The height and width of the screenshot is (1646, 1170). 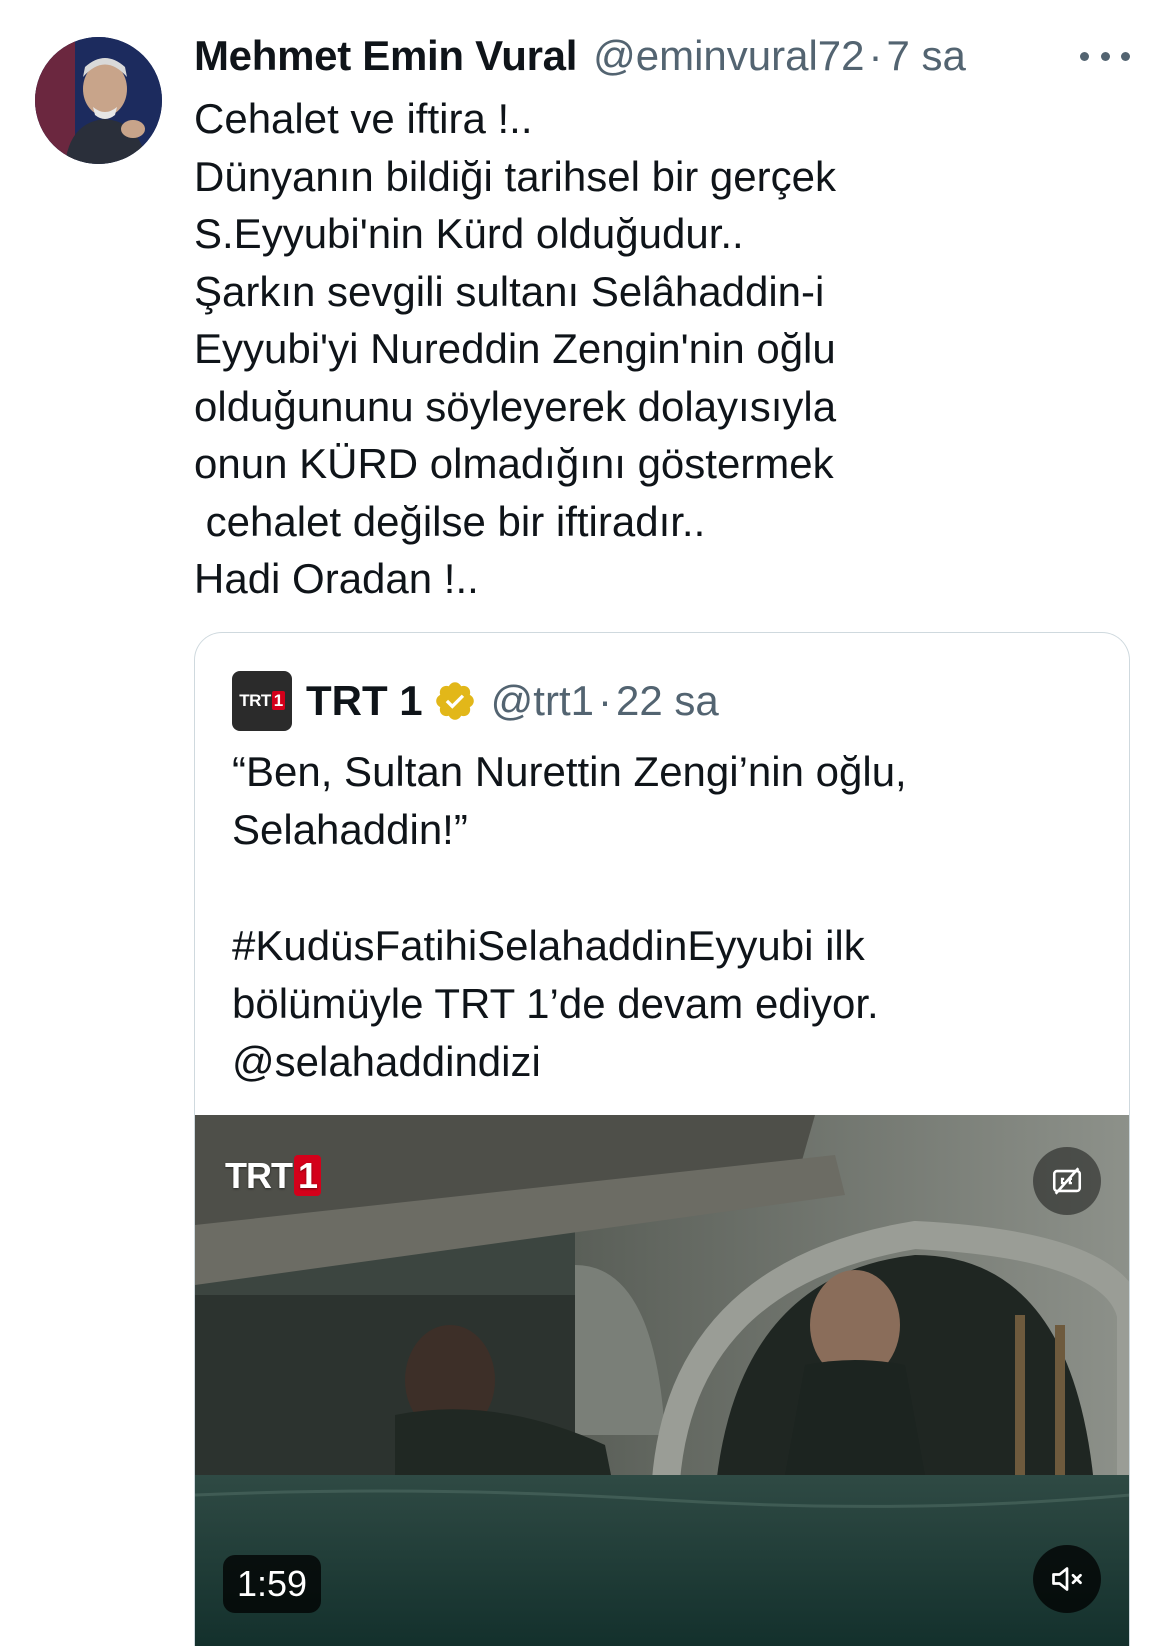 I want to click on mention-line: @selahaddindizi, so click(x=662, y=1062).